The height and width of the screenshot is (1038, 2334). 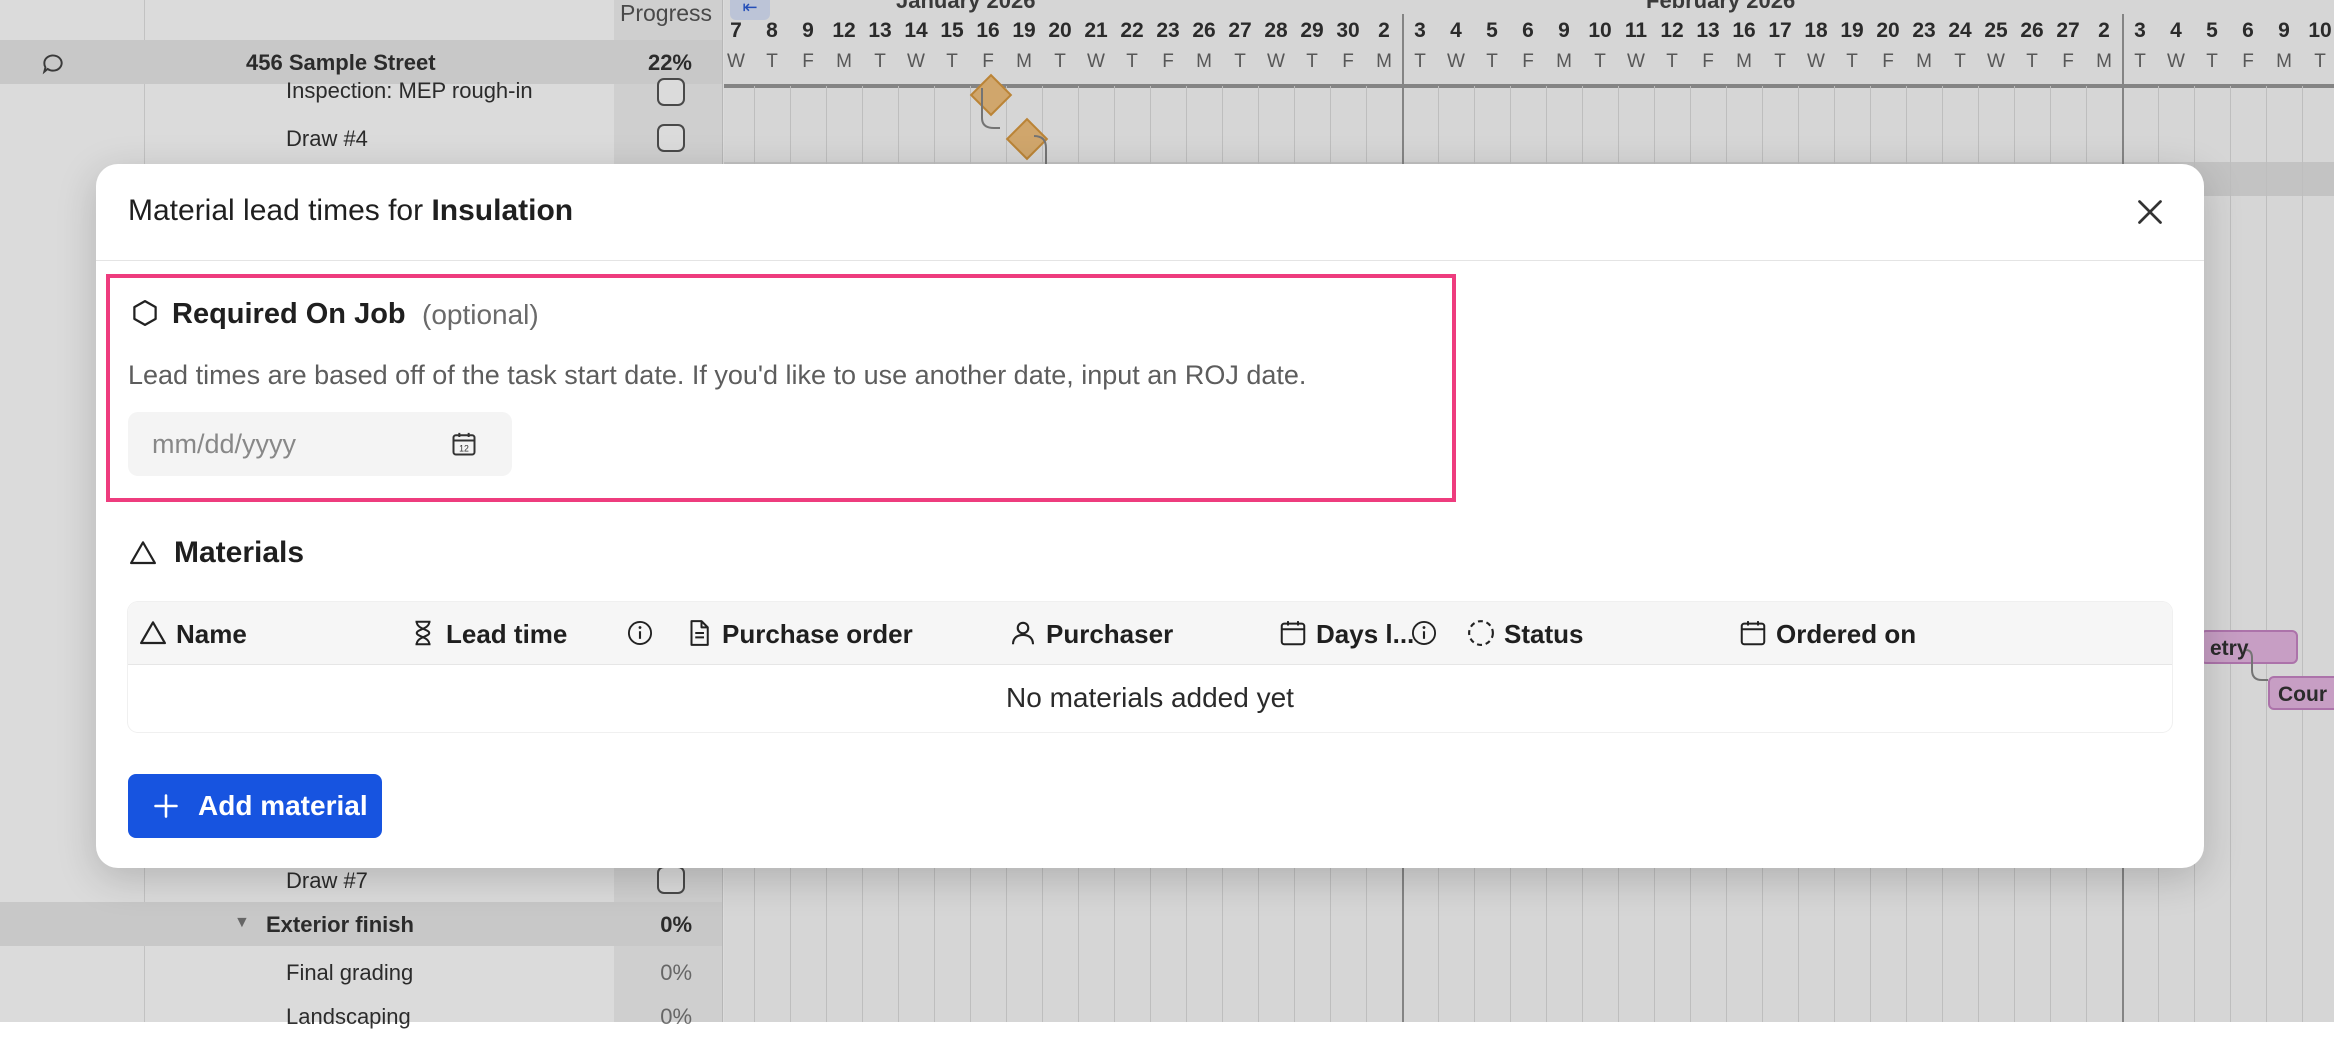 What do you see at coordinates (699, 633) in the screenshot?
I see `document-icon` at bounding box center [699, 633].